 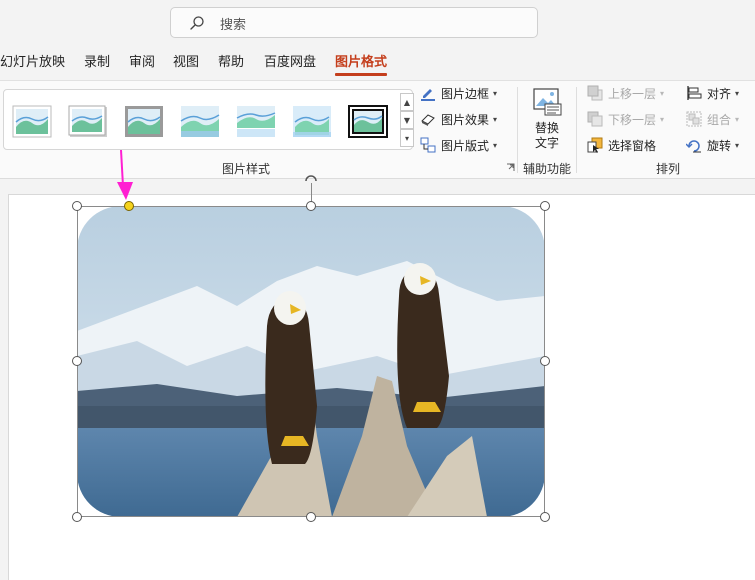 I want to click on search-placeholder: 搜索, so click(x=233, y=23).